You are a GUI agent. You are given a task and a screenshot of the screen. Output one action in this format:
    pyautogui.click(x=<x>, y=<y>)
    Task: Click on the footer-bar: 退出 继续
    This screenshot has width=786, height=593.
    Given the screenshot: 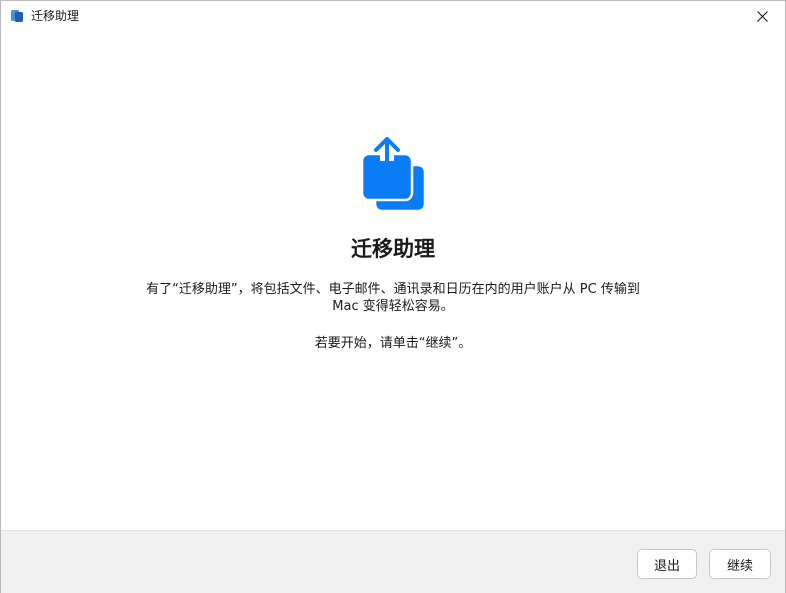 What is the action you would take?
    pyautogui.click(x=393, y=561)
    